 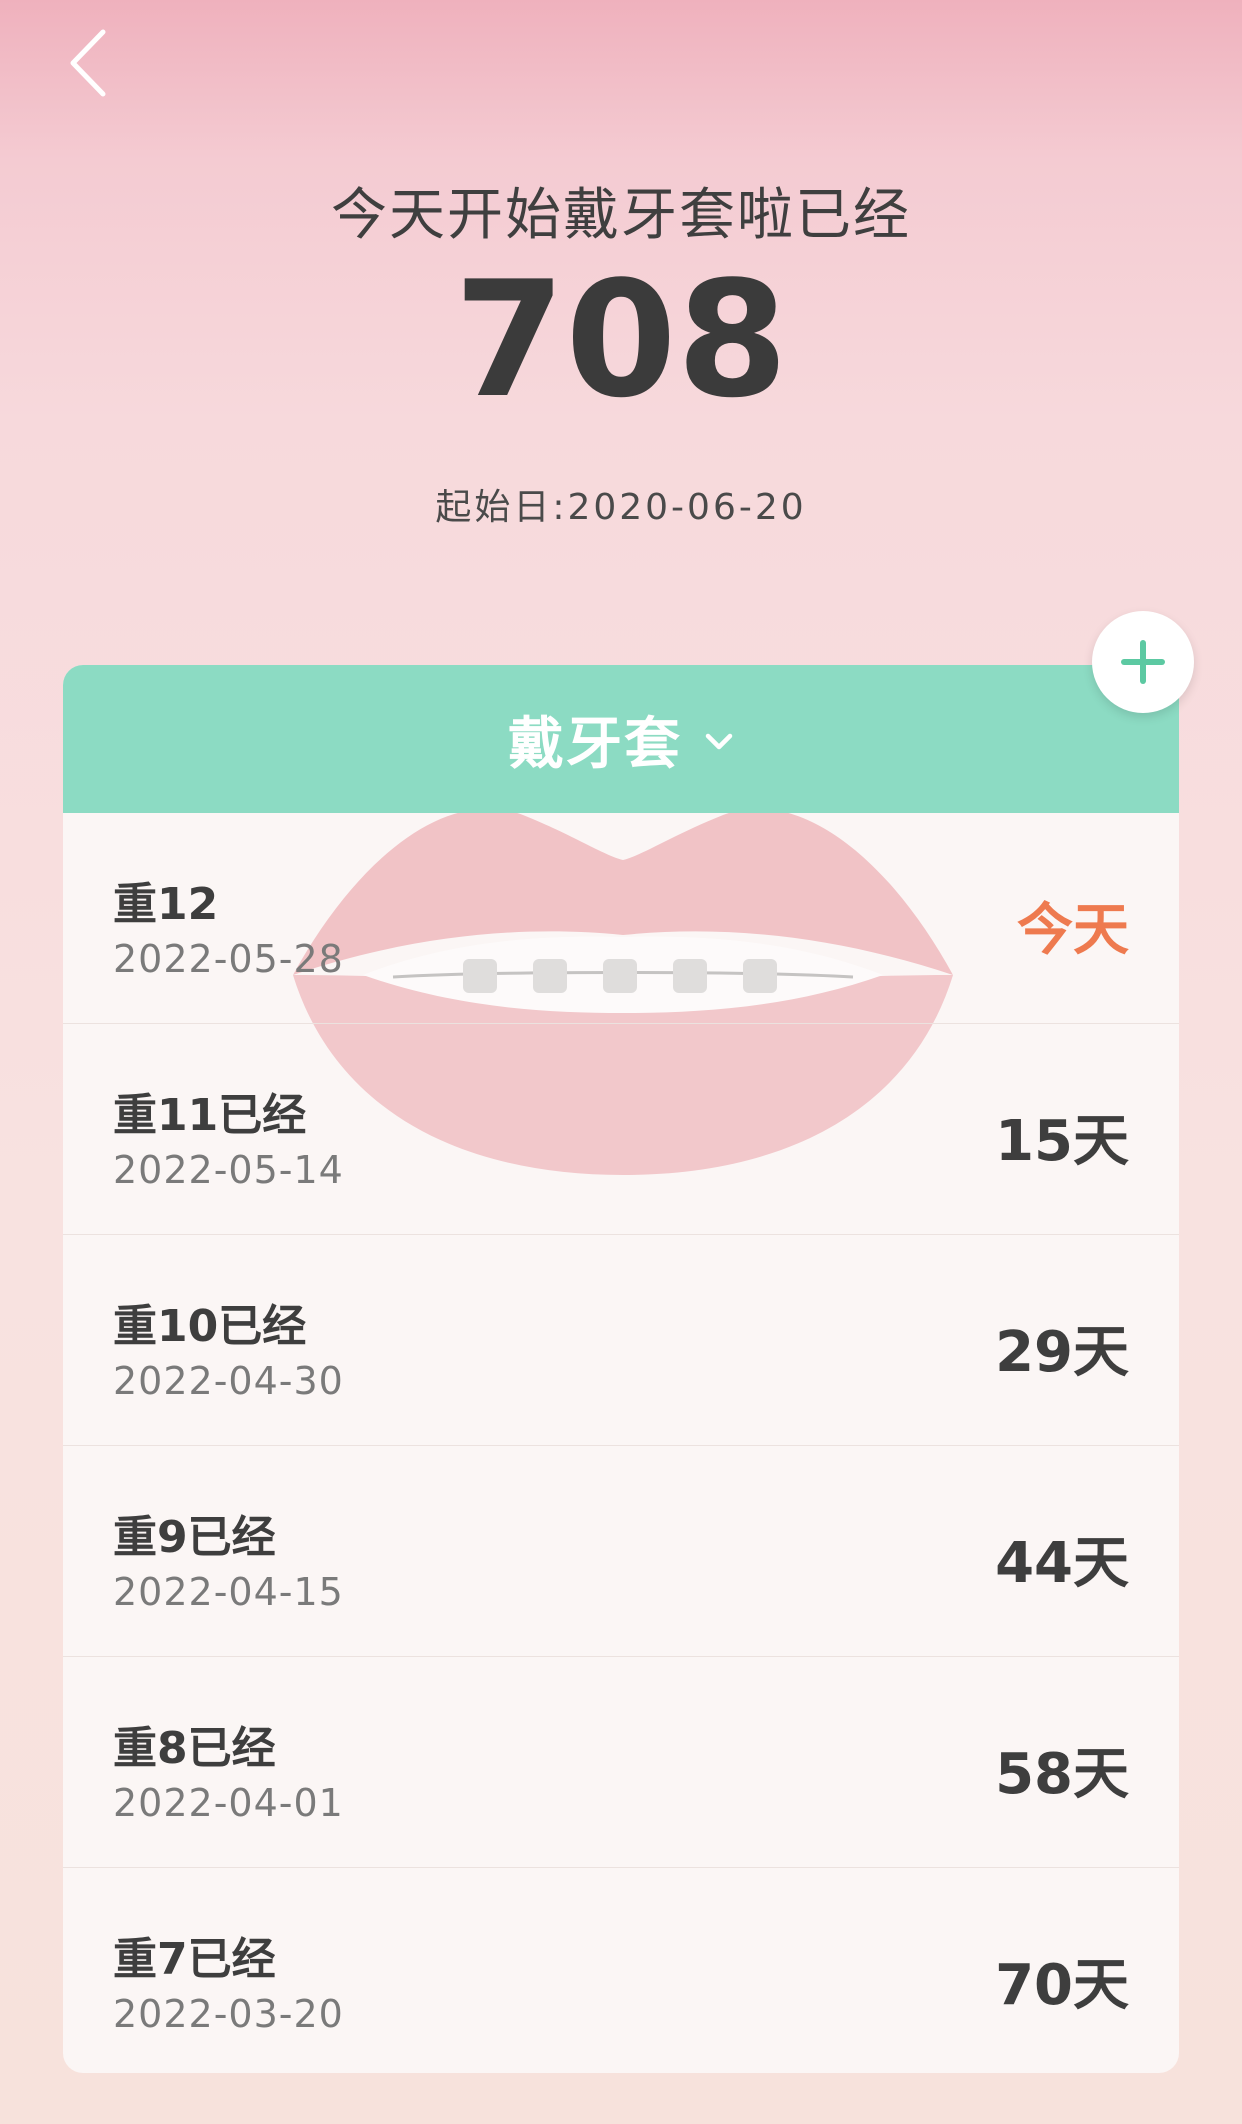 What do you see at coordinates (1062, 1563) in the screenshot?
I see `row-days: 44天` at bounding box center [1062, 1563].